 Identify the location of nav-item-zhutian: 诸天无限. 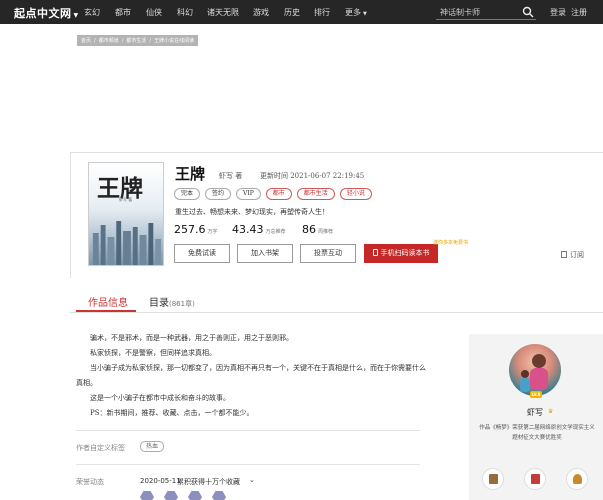
(223, 12).